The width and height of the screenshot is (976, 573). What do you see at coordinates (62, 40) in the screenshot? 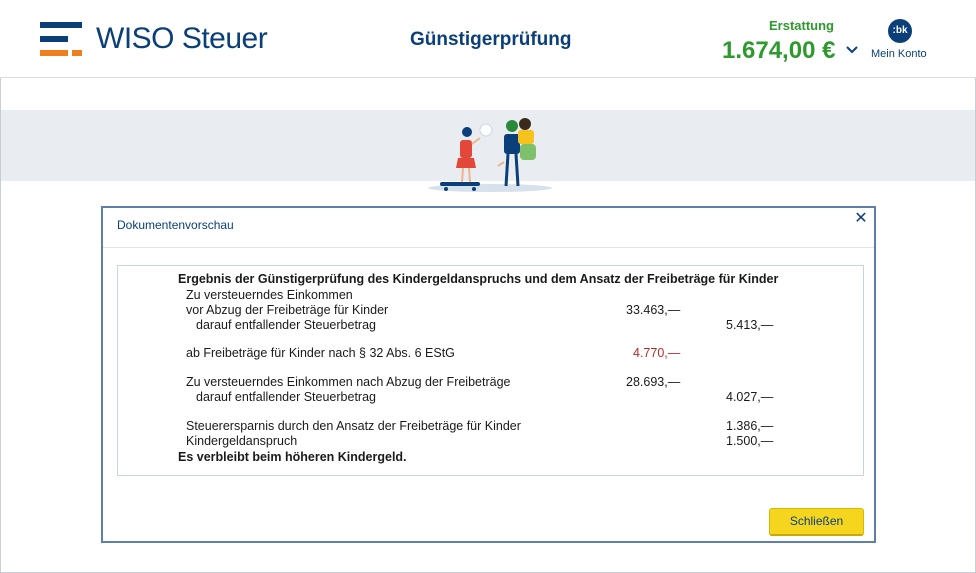
I see `wiso-logo-icon` at bounding box center [62, 40].